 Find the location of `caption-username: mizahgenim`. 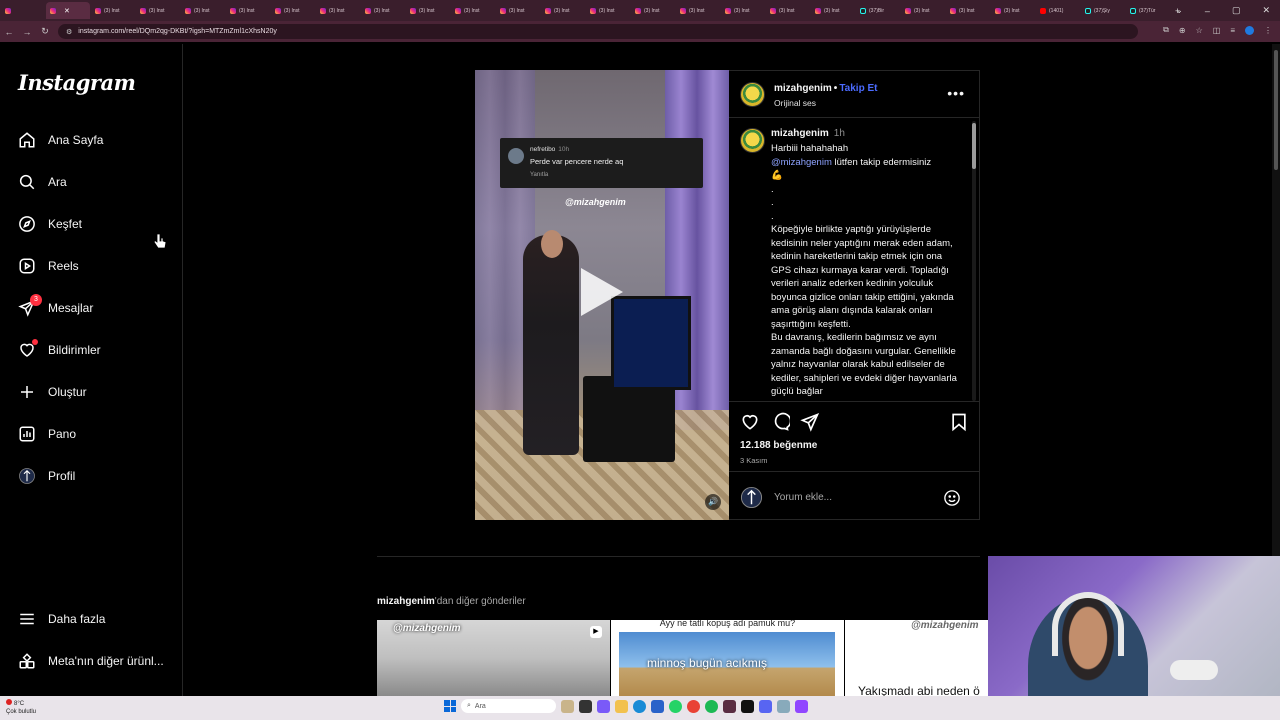

caption-username: mizahgenim is located at coordinates (800, 133).